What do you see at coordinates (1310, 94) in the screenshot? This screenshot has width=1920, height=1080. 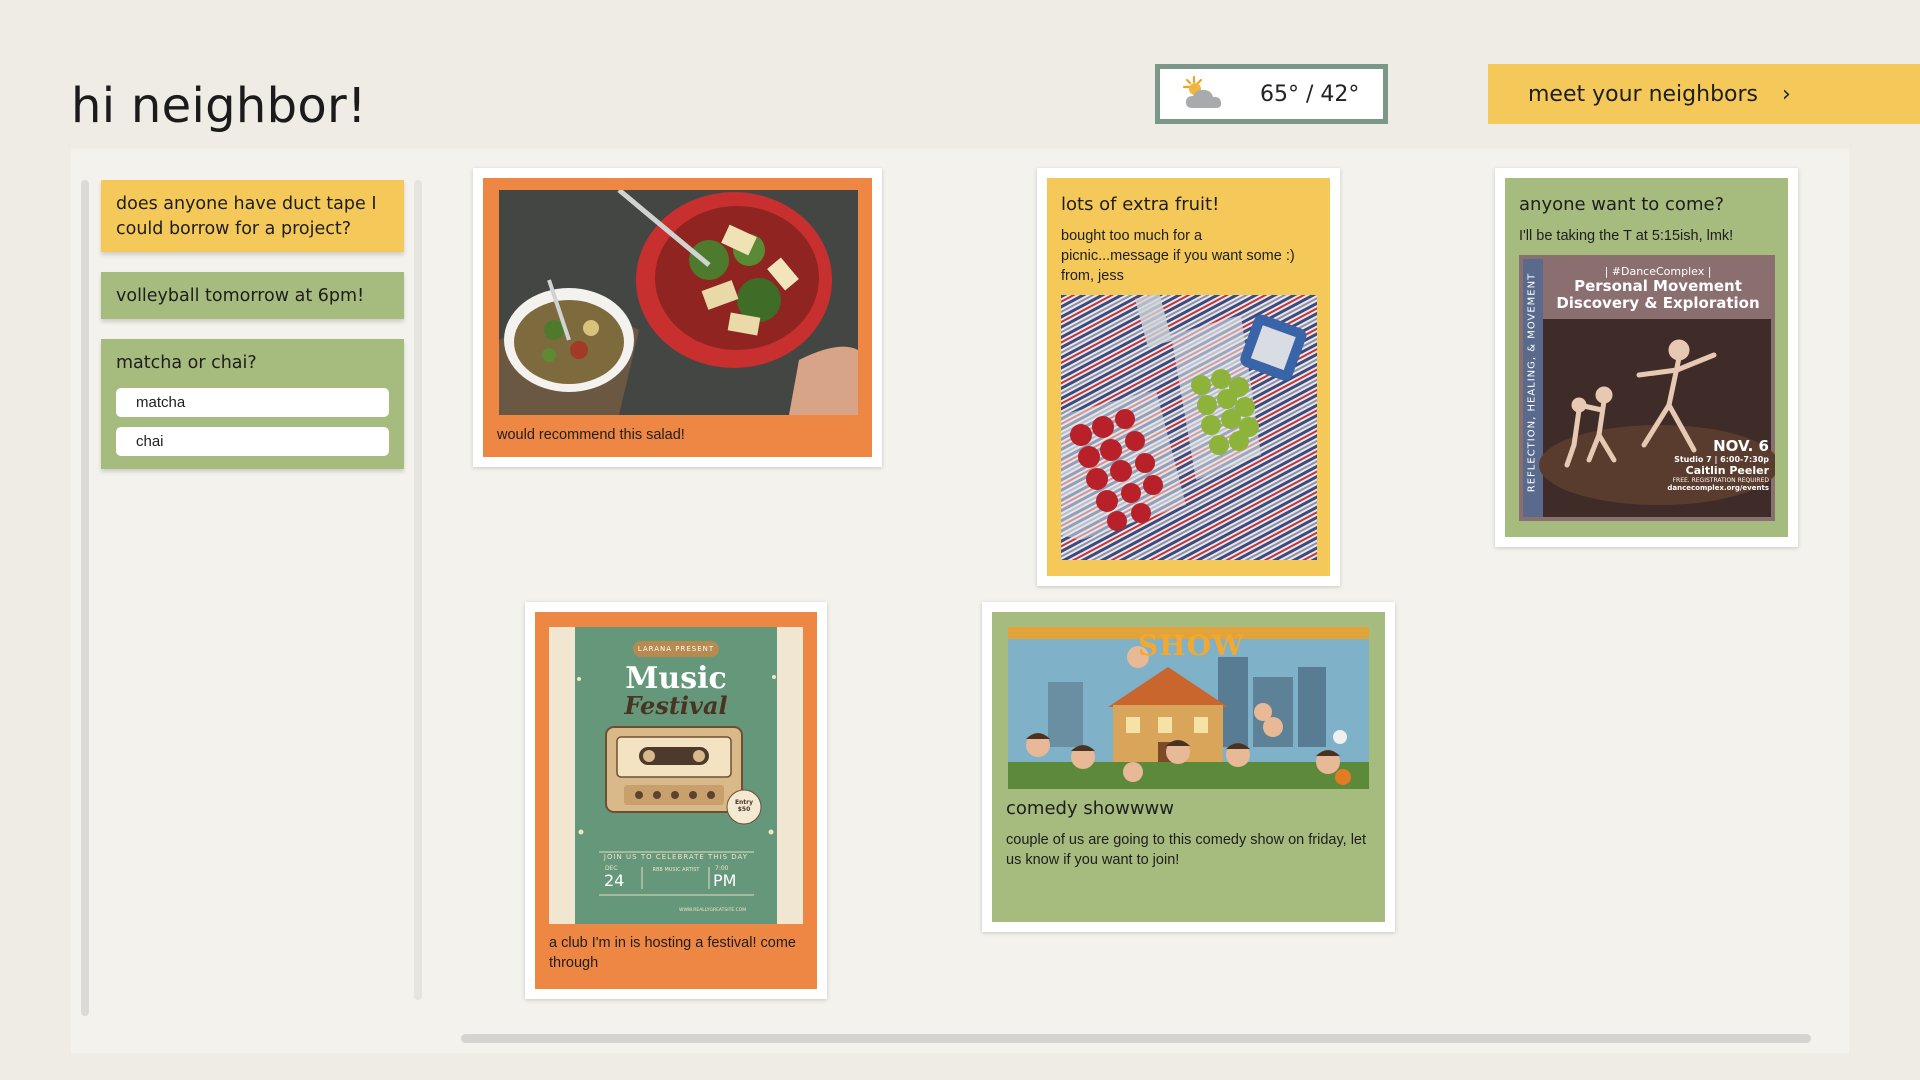 I see `temperature-readout: 65° / 42°` at bounding box center [1310, 94].